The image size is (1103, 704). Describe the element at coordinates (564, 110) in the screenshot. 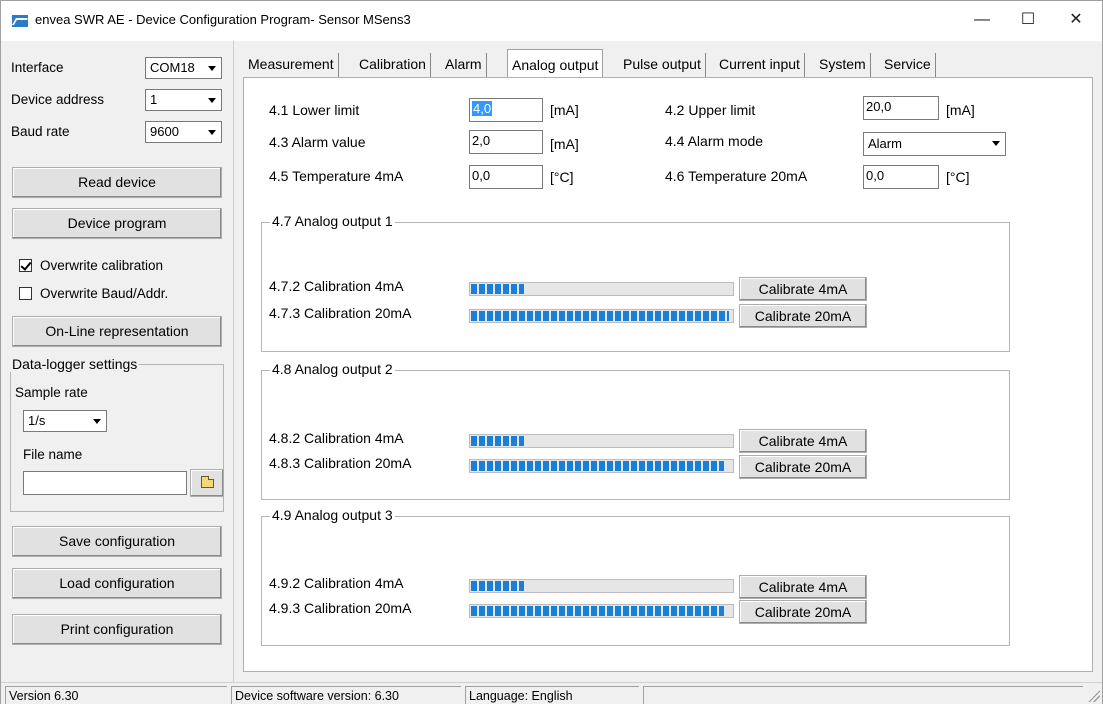

I see `lower-limit-unit: [mA]` at that location.